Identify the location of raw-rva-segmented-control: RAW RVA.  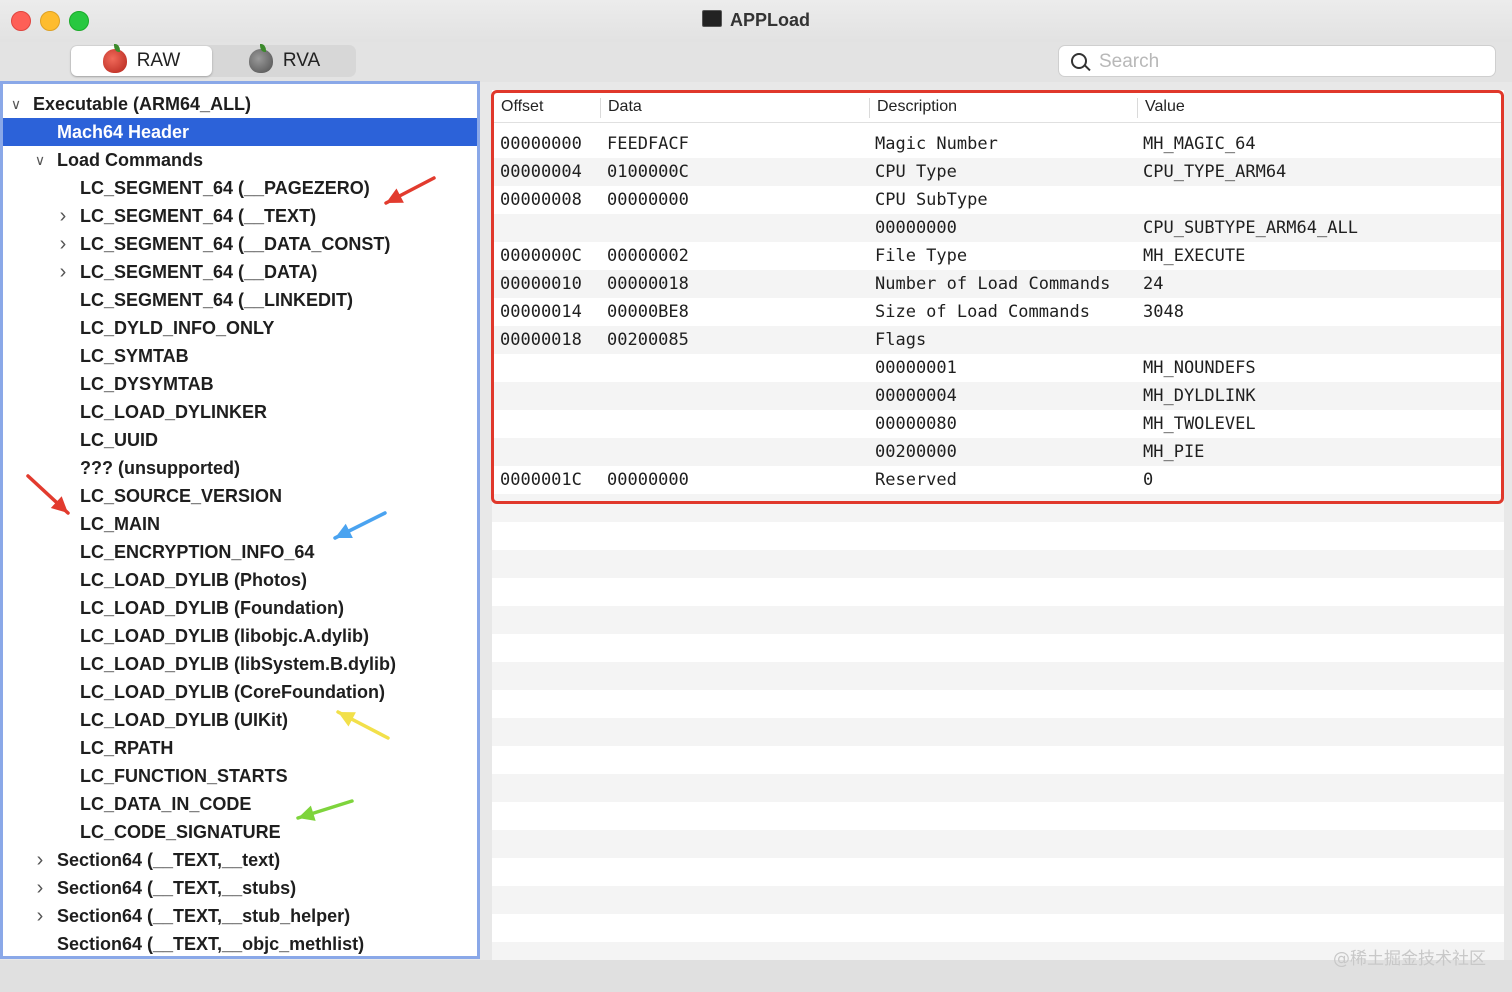
(213, 60).